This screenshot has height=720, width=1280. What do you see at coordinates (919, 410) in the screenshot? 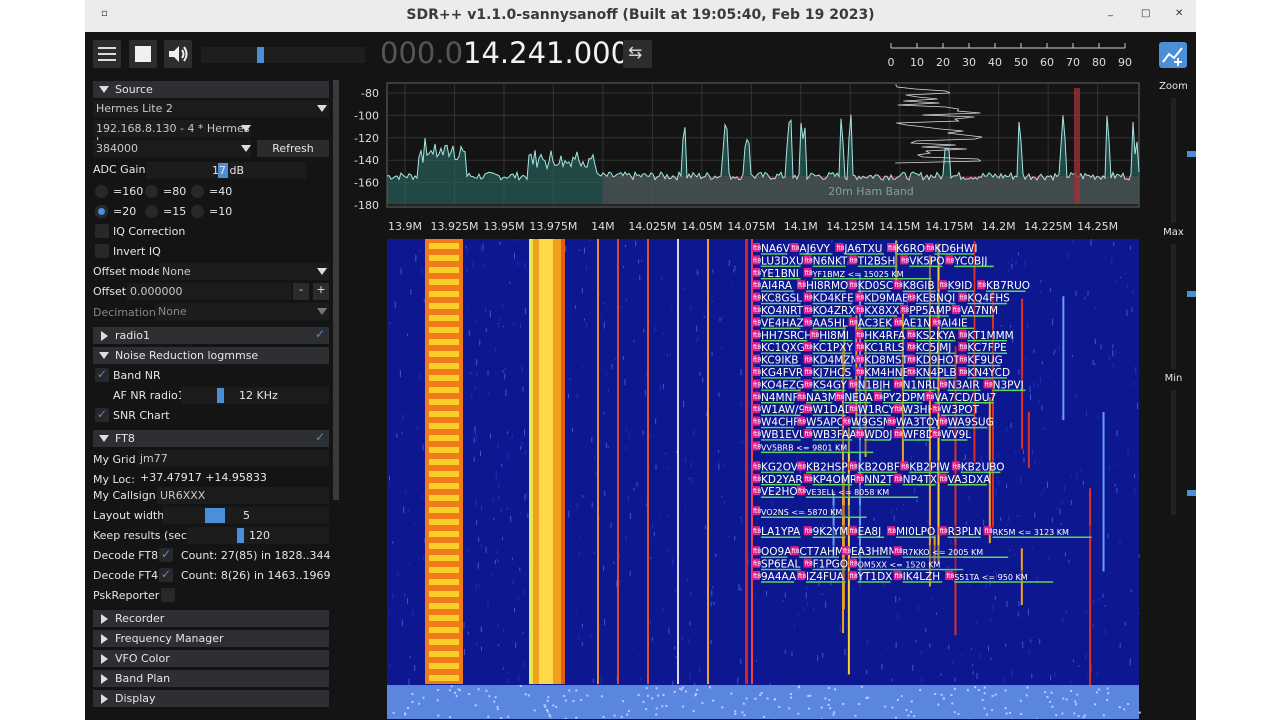
I see `ft8-callsign: W3HH` at bounding box center [919, 410].